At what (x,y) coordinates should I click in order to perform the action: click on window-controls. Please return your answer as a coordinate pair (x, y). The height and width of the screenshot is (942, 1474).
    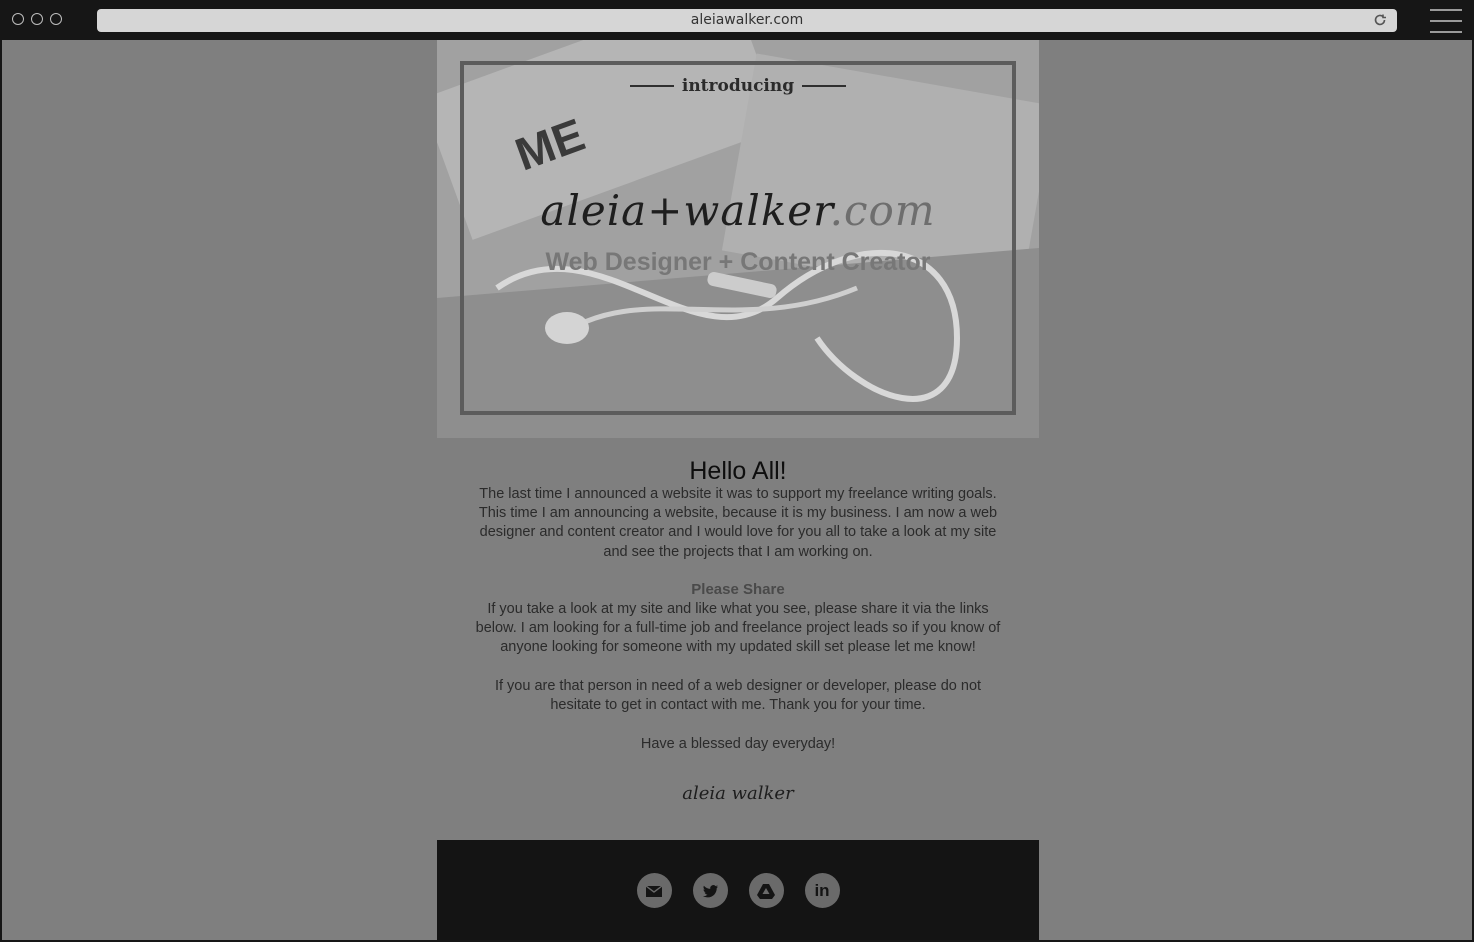
    Looking at the image, I should click on (37, 19).